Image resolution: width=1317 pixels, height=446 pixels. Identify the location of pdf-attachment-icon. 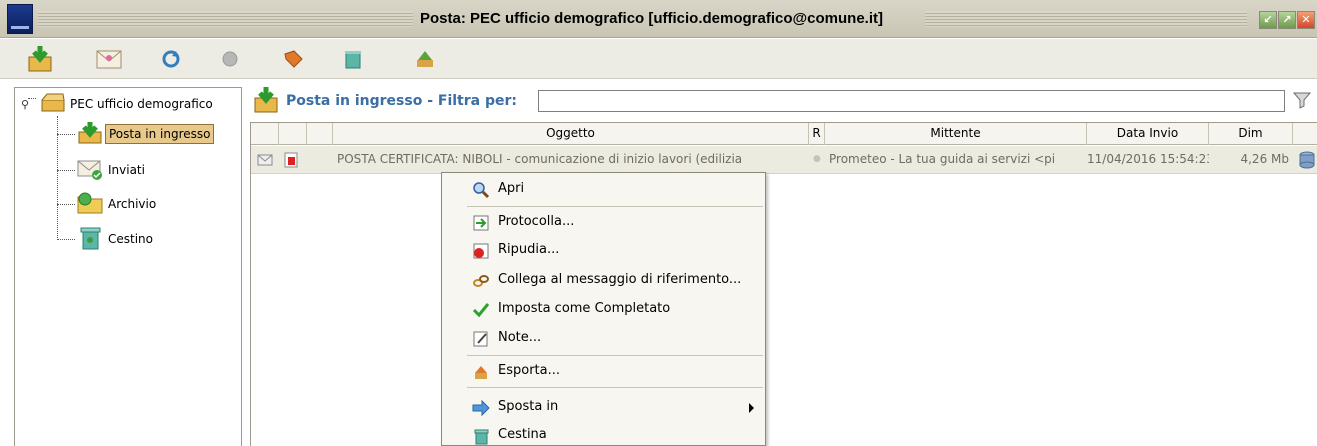
(291, 159).